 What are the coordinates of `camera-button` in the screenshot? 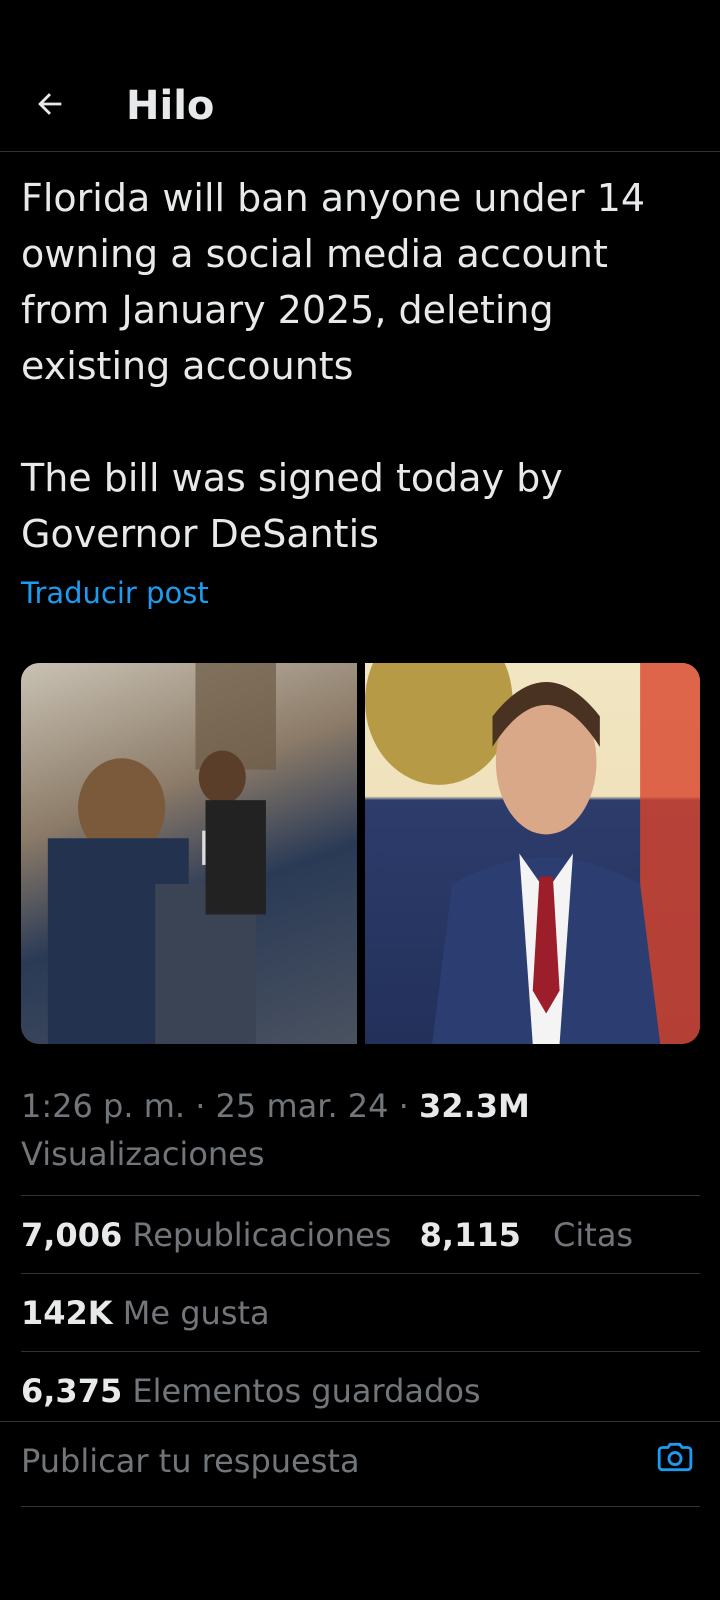 It's located at (680, 1462).